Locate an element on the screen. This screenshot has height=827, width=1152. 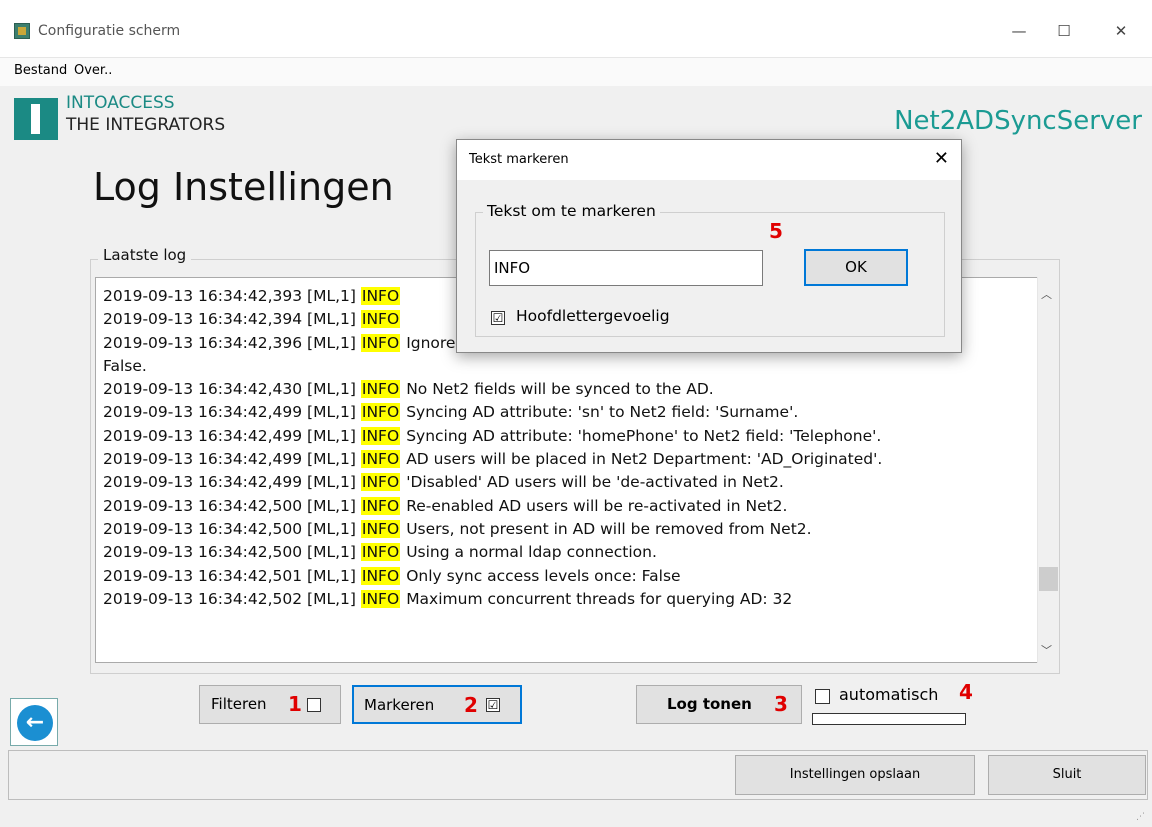
minimize-button: — is located at coordinates (1019, 31).